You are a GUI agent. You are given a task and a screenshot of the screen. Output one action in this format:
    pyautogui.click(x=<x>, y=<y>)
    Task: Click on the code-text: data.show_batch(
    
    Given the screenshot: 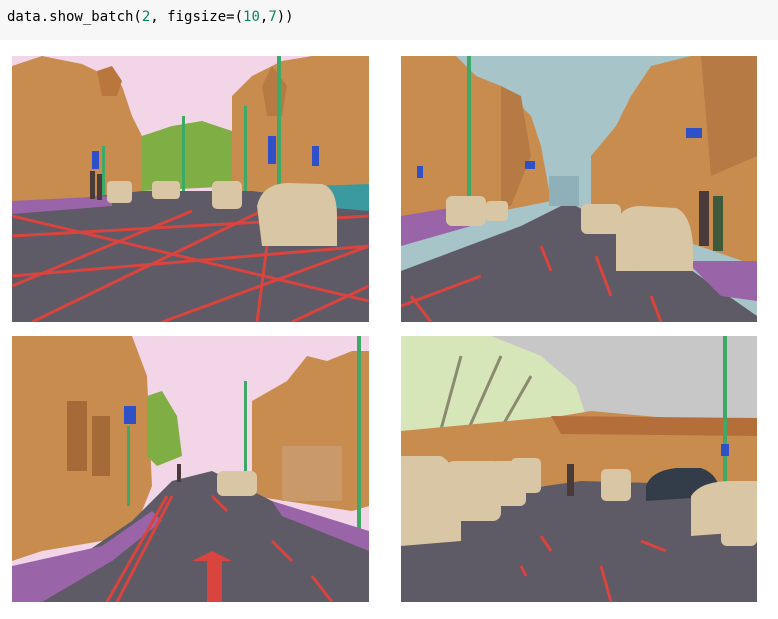 What is the action you would take?
    pyautogui.click(x=74, y=17)
    